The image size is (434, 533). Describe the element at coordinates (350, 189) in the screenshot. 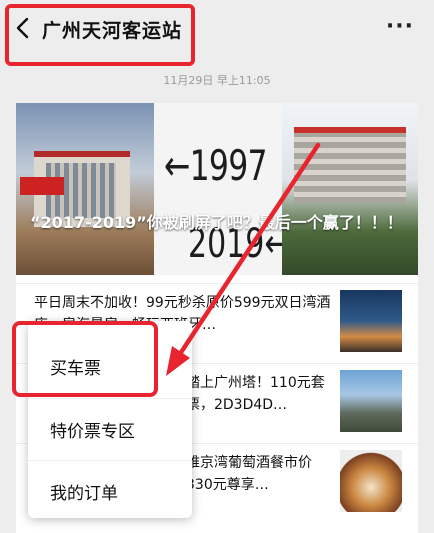

I see `hero-photo-right` at that location.